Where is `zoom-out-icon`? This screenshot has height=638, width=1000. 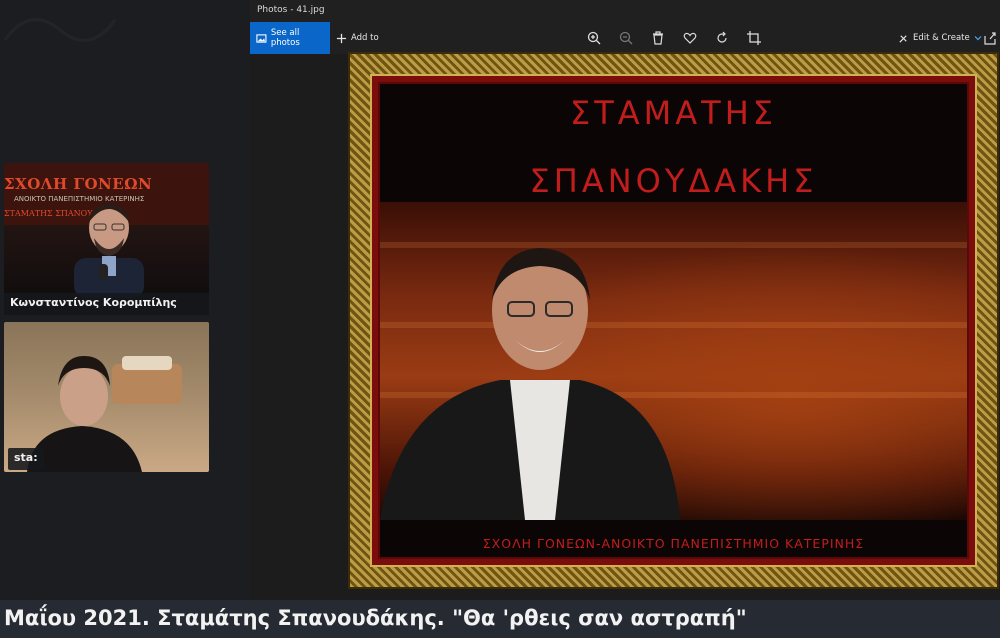
zoom-out-icon is located at coordinates (626, 38).